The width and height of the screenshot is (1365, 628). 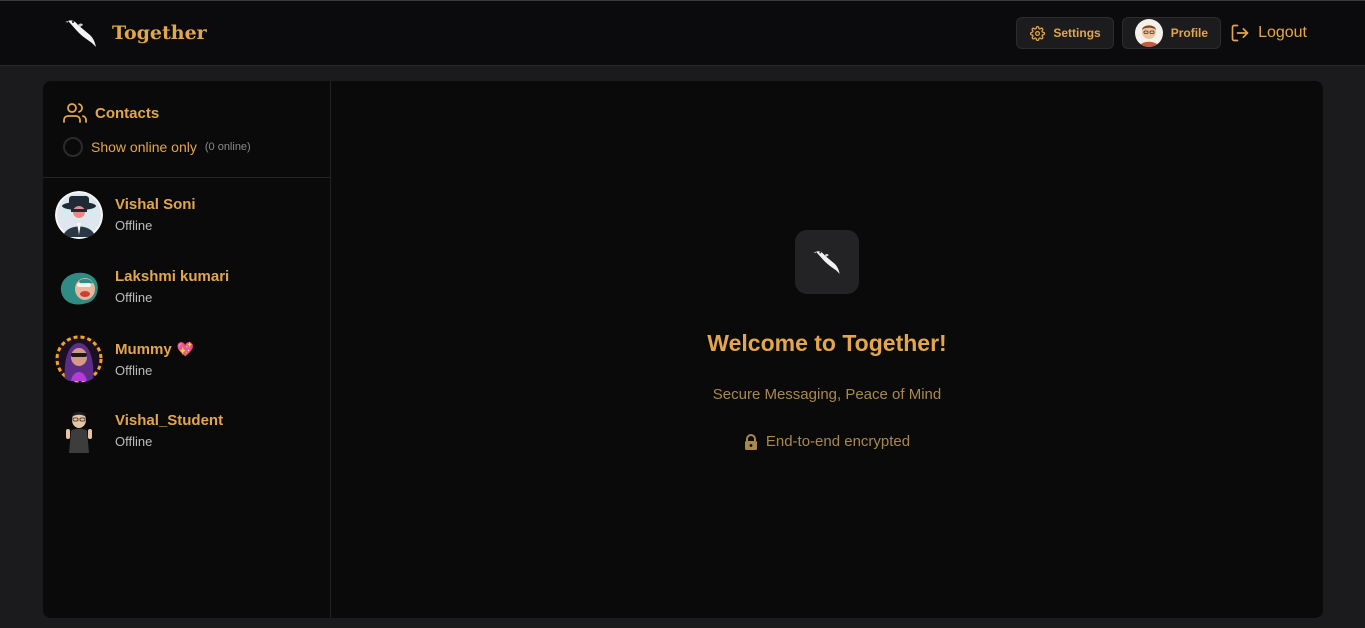 I want to click on user-avatar, so click(x=1148, y=33).